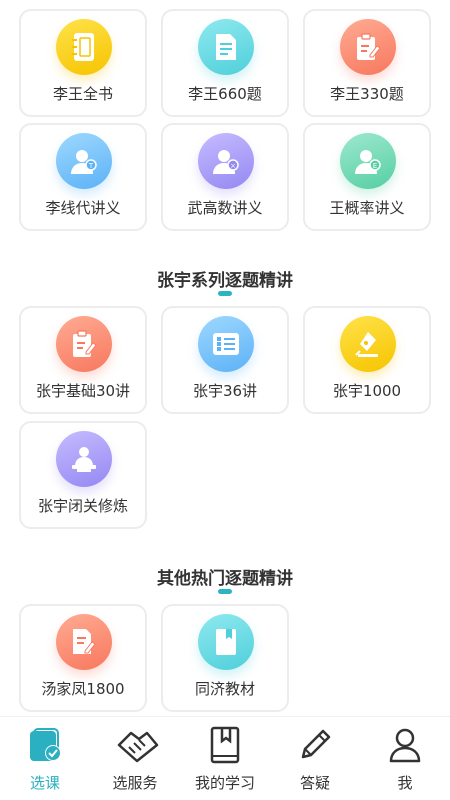 The width and height of the screenshot is (450, 800). I want to click on list-icon, so click(226, 344).